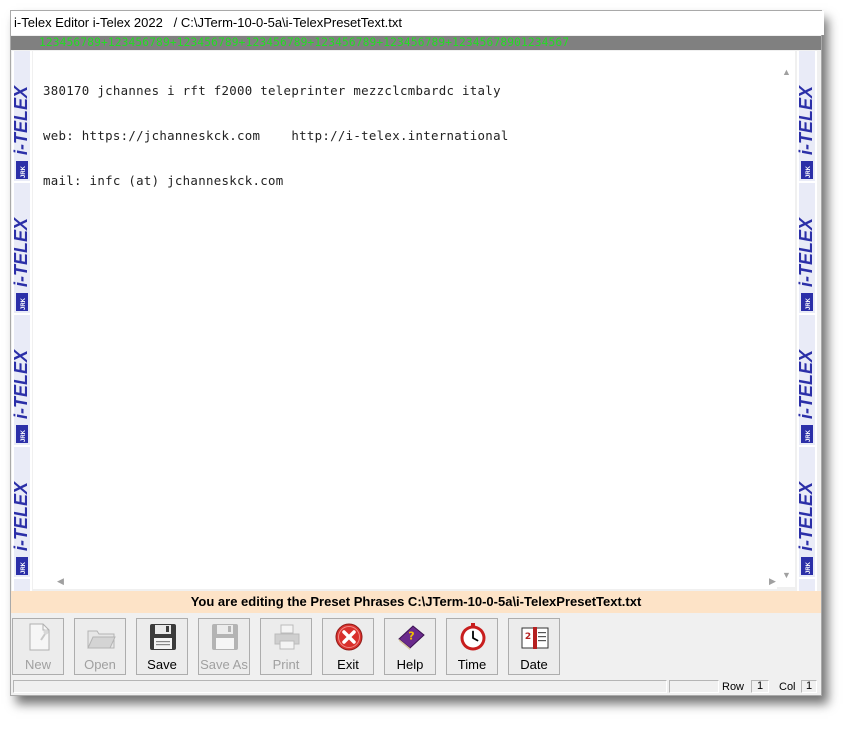 The width and height of the screenshot is (850, 730). I want to click on help-button-label: Help, so click(410, 664).